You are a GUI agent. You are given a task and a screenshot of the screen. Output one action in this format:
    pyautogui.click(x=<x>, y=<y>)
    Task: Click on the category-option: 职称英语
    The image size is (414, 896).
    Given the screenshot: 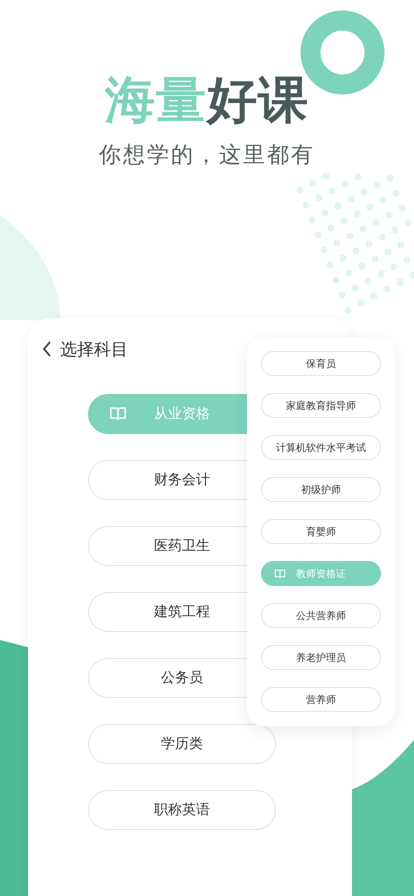 What is the action you would take?
    pyautogui.click(x=182, y=810)
    